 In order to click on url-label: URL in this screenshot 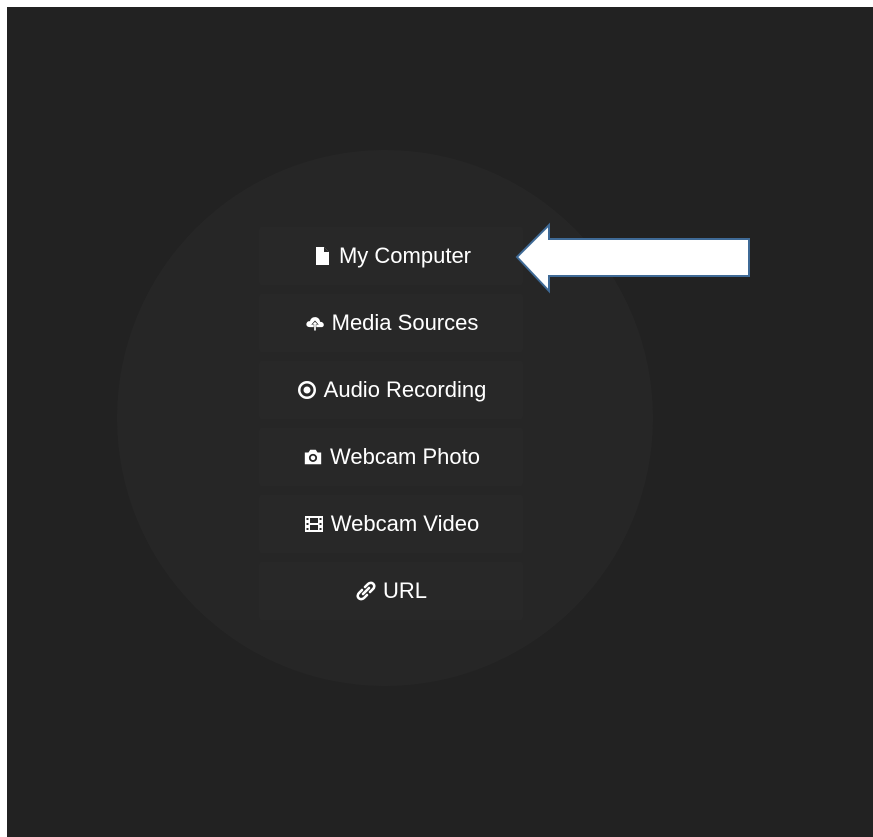, I will do `click(404, 590)`.